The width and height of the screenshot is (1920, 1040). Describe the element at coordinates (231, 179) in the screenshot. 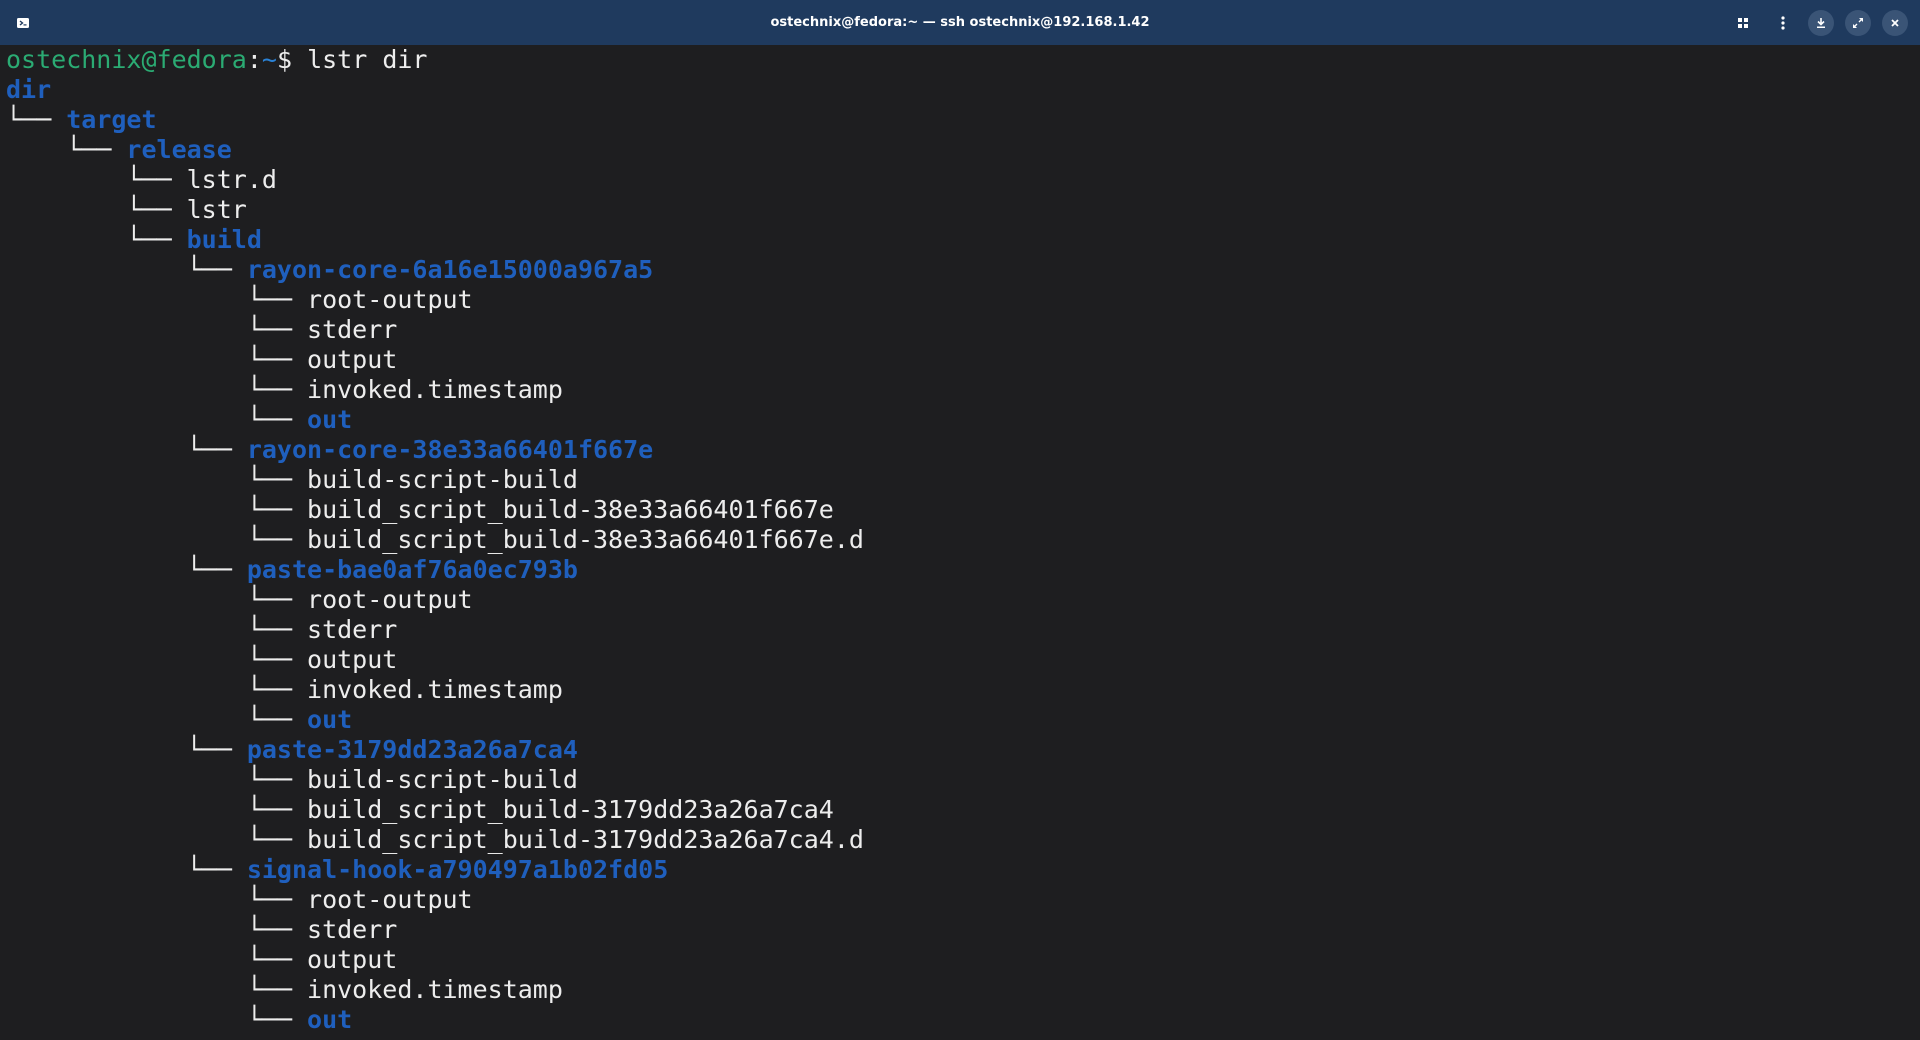

I see `file-name: lstr.d` at that location.